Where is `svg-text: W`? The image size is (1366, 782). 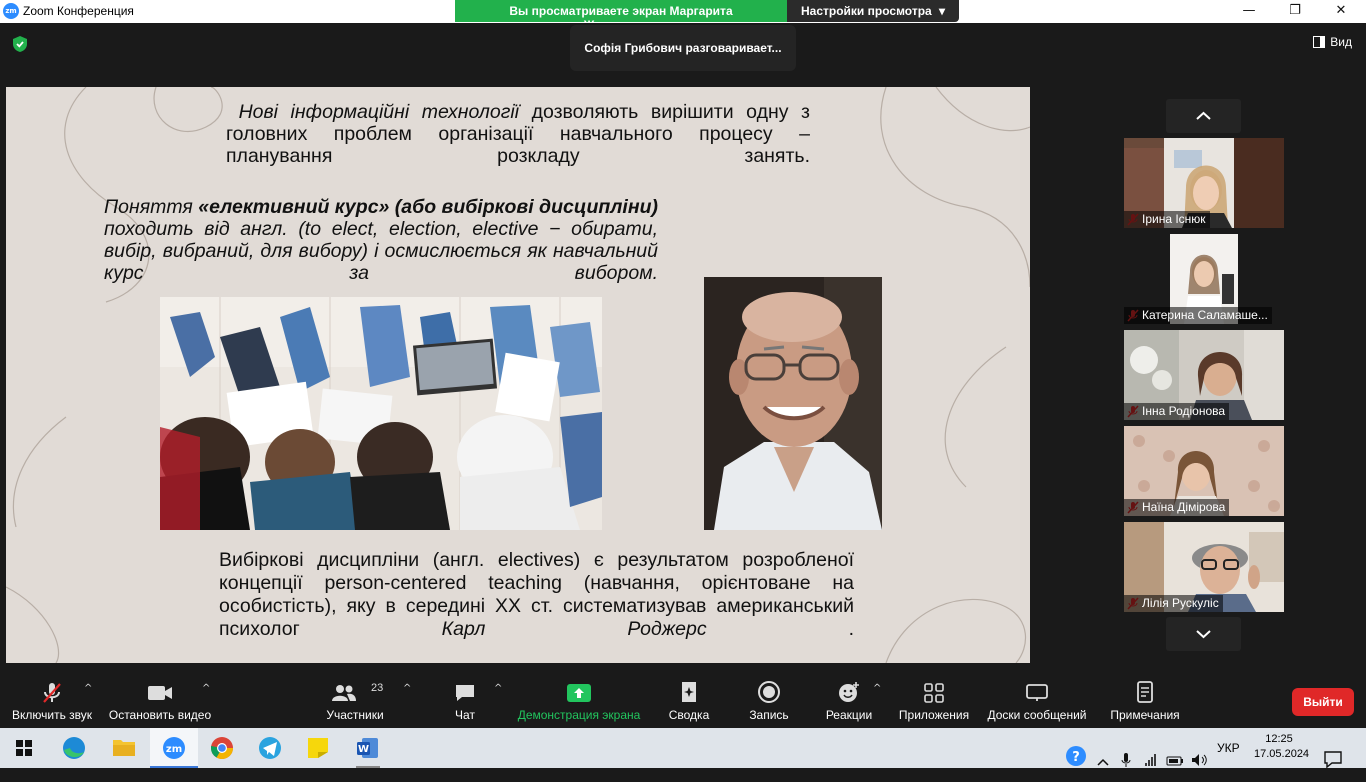 svg-text: W is located at coordinates (363, 749).